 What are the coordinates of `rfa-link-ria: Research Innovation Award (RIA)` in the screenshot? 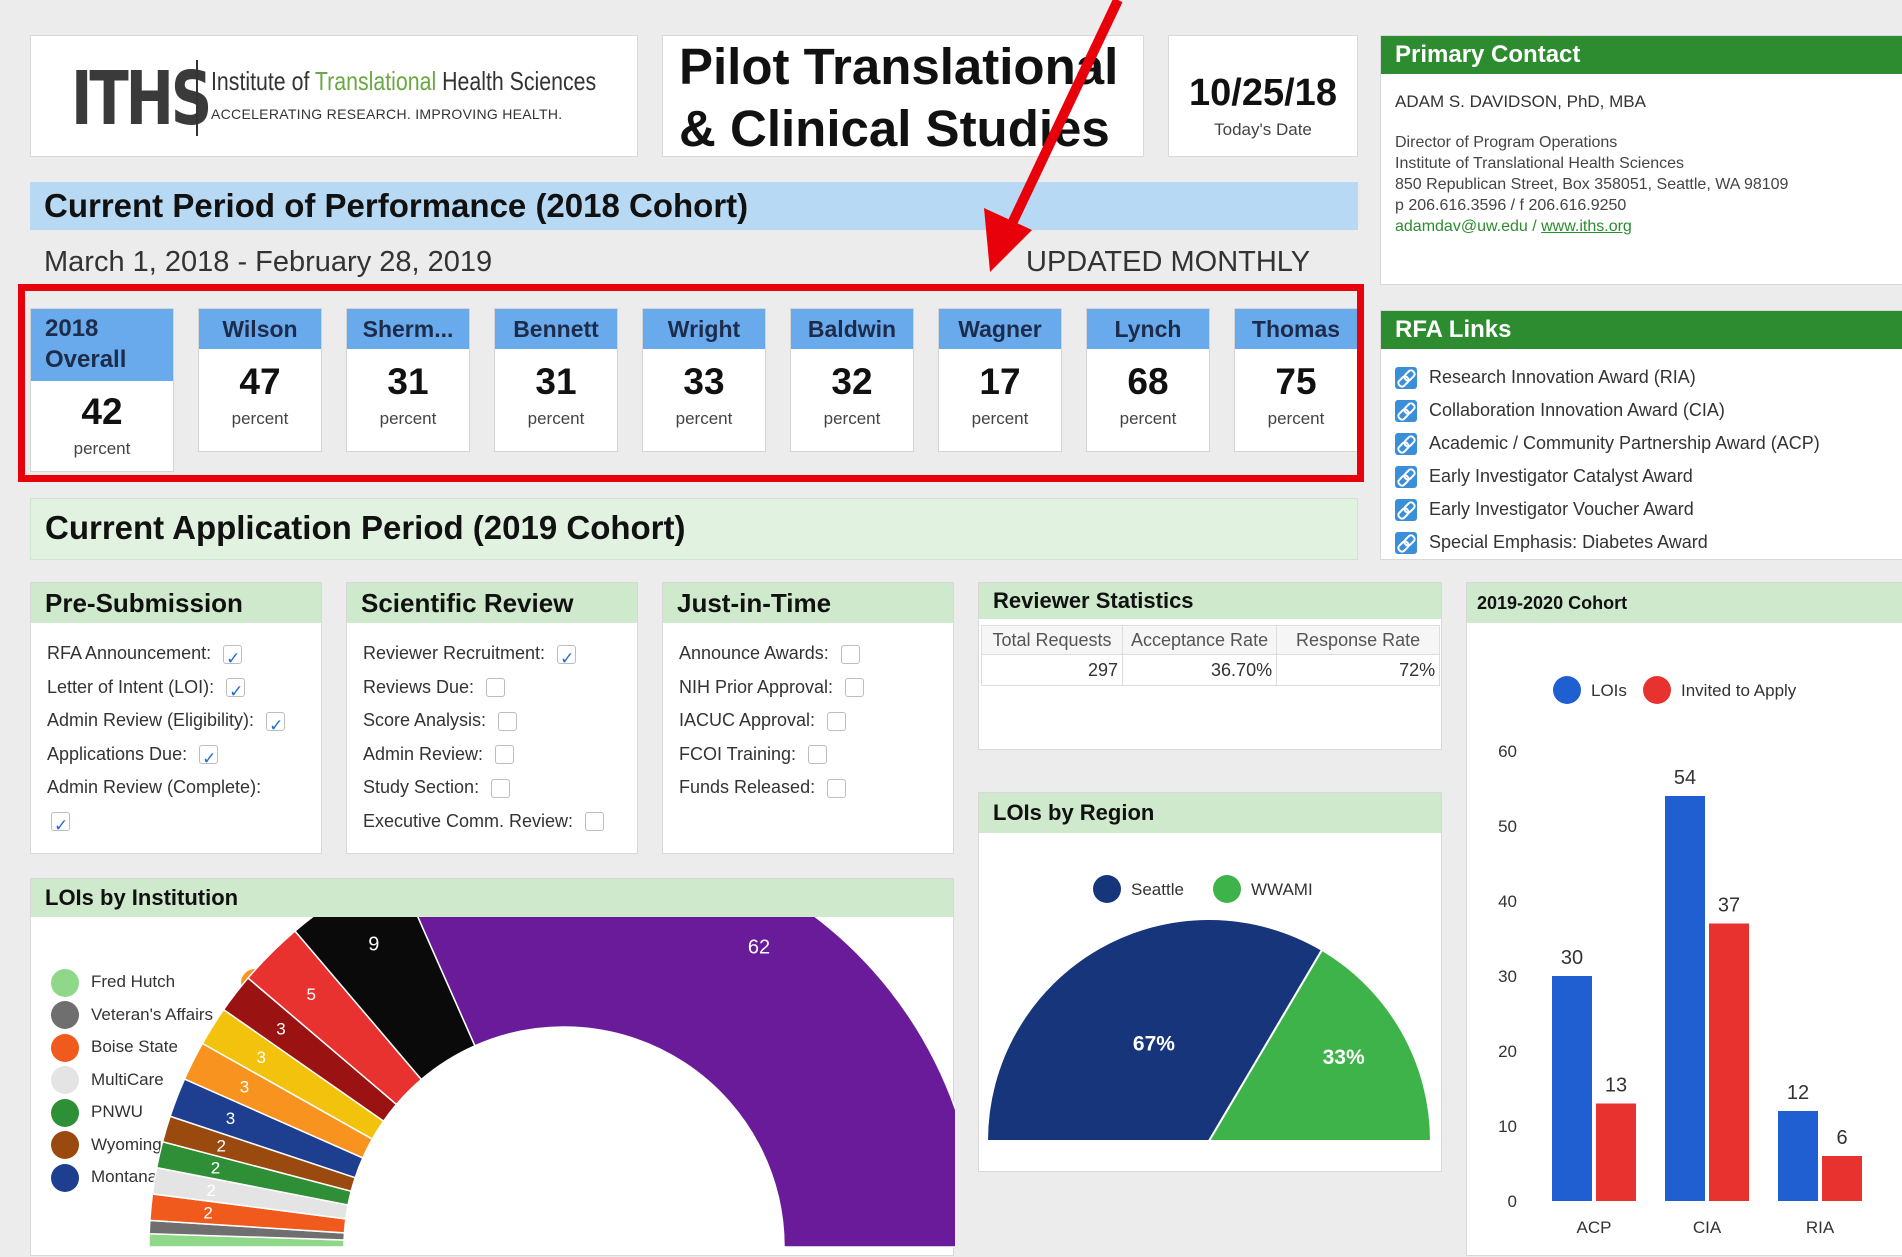 It's located at (1607, 377).